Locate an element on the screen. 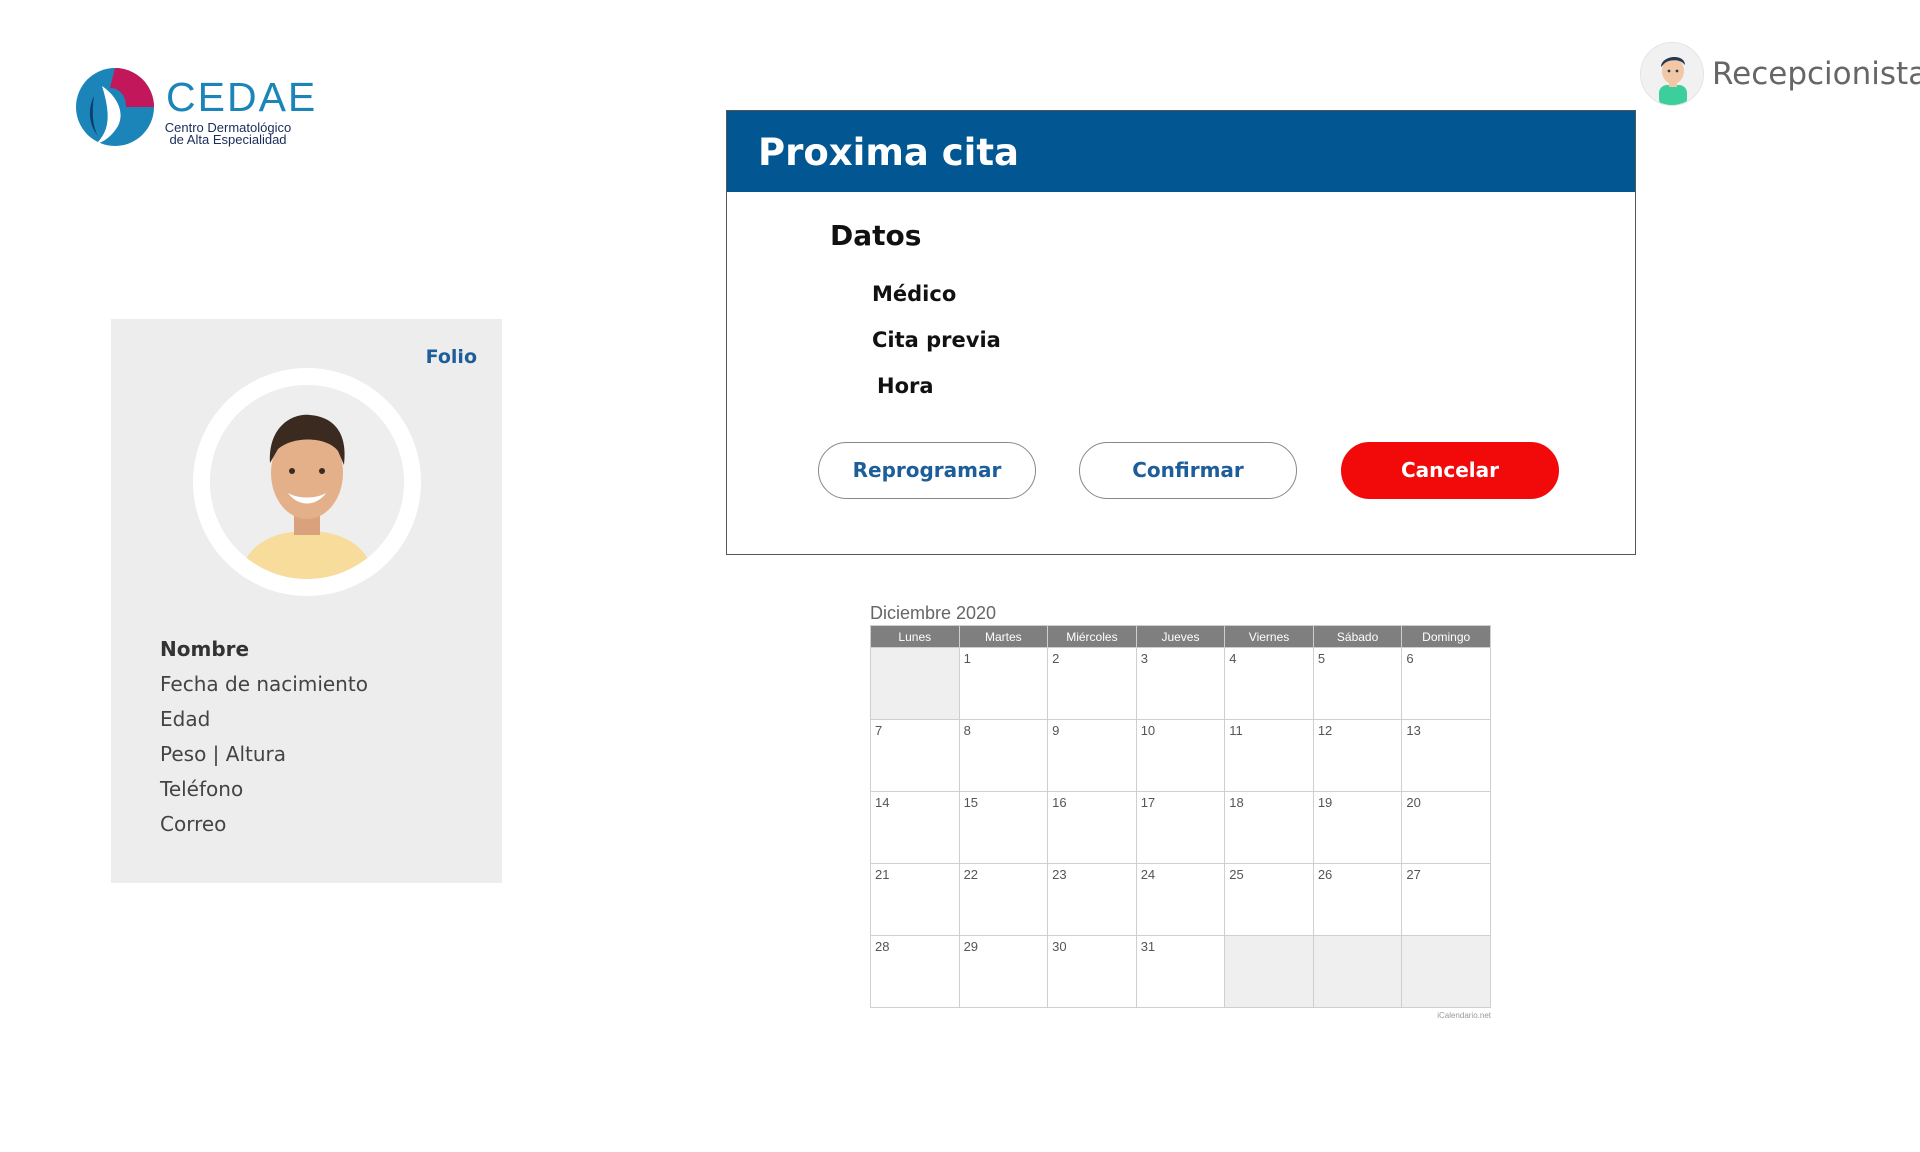  calendar-day-cell: 14 is located at coordinates (915, 827).